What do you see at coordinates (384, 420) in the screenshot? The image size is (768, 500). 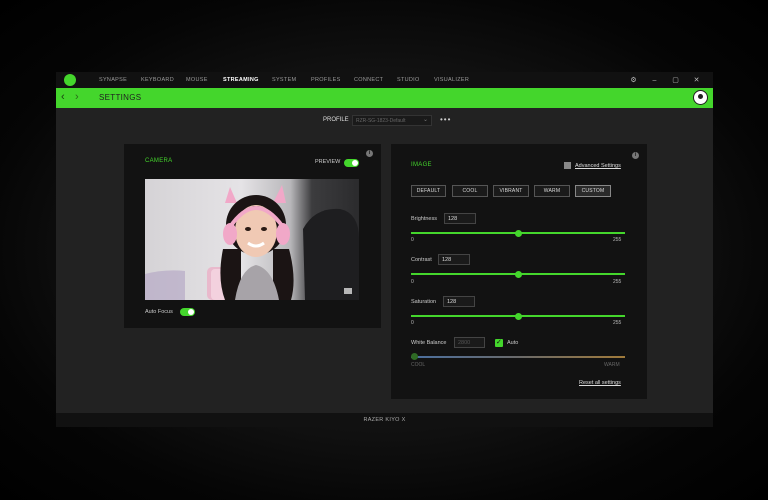 I see `device-status-bar: RAZER KIYO X` at bounding box center [384, 420].